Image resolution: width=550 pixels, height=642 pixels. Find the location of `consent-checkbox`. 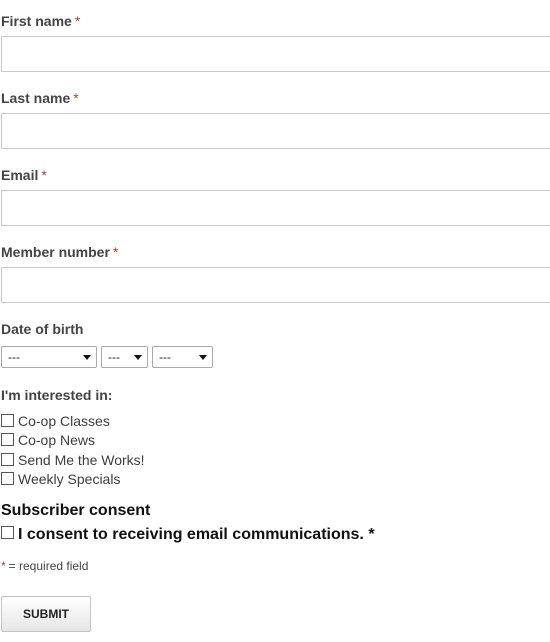

consent-checkbox is located at coordinates (7, 532).